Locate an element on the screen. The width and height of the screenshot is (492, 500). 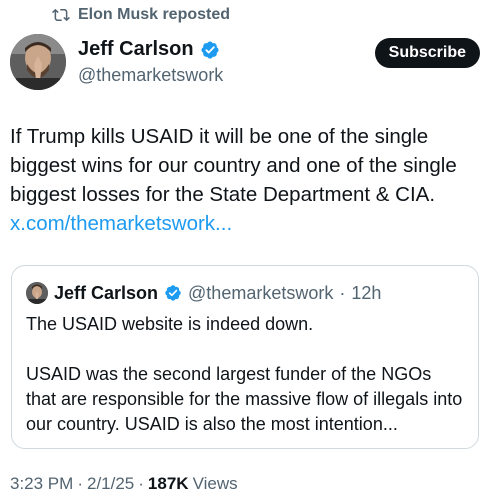
avatar-image is located at coordinates (38, 62).